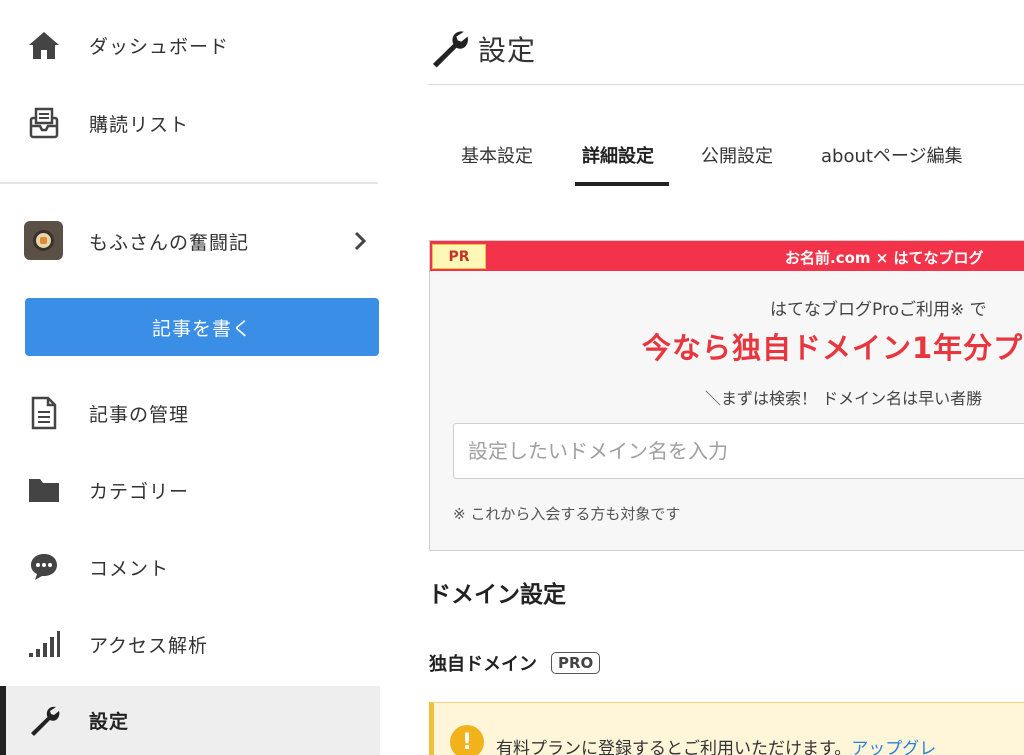  Describe the element at coordinates (169, 243) in the screenshot. I see `blog-name: もふさんの奮闘記` at that location.